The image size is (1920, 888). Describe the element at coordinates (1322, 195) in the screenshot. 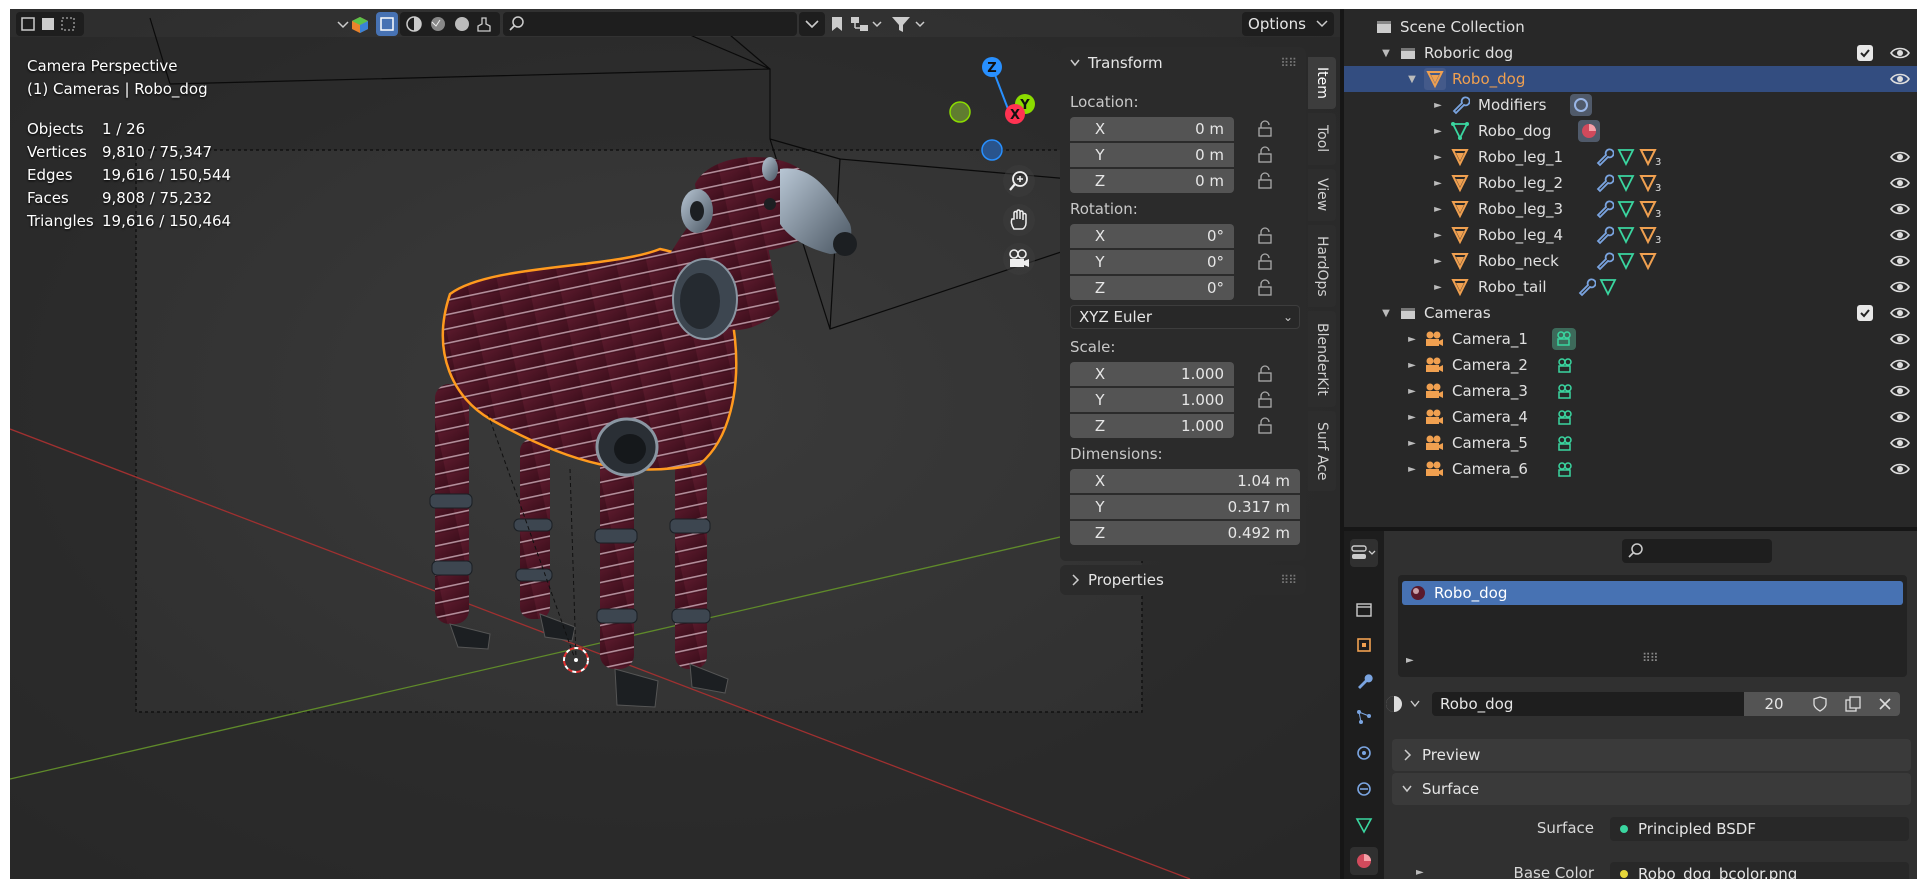

I see `tab-view: View` at that location.